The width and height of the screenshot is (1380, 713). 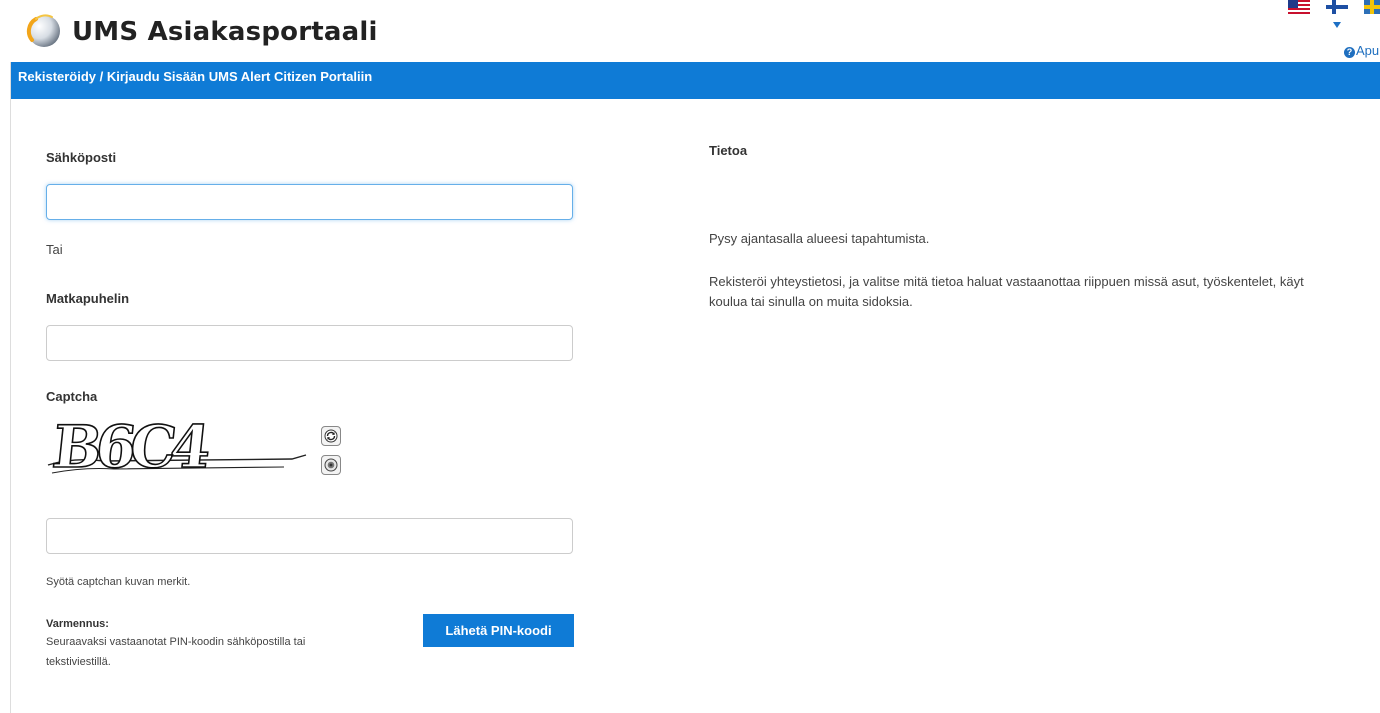 I want to click on or-label: Tai, so click(x=54, y=249).